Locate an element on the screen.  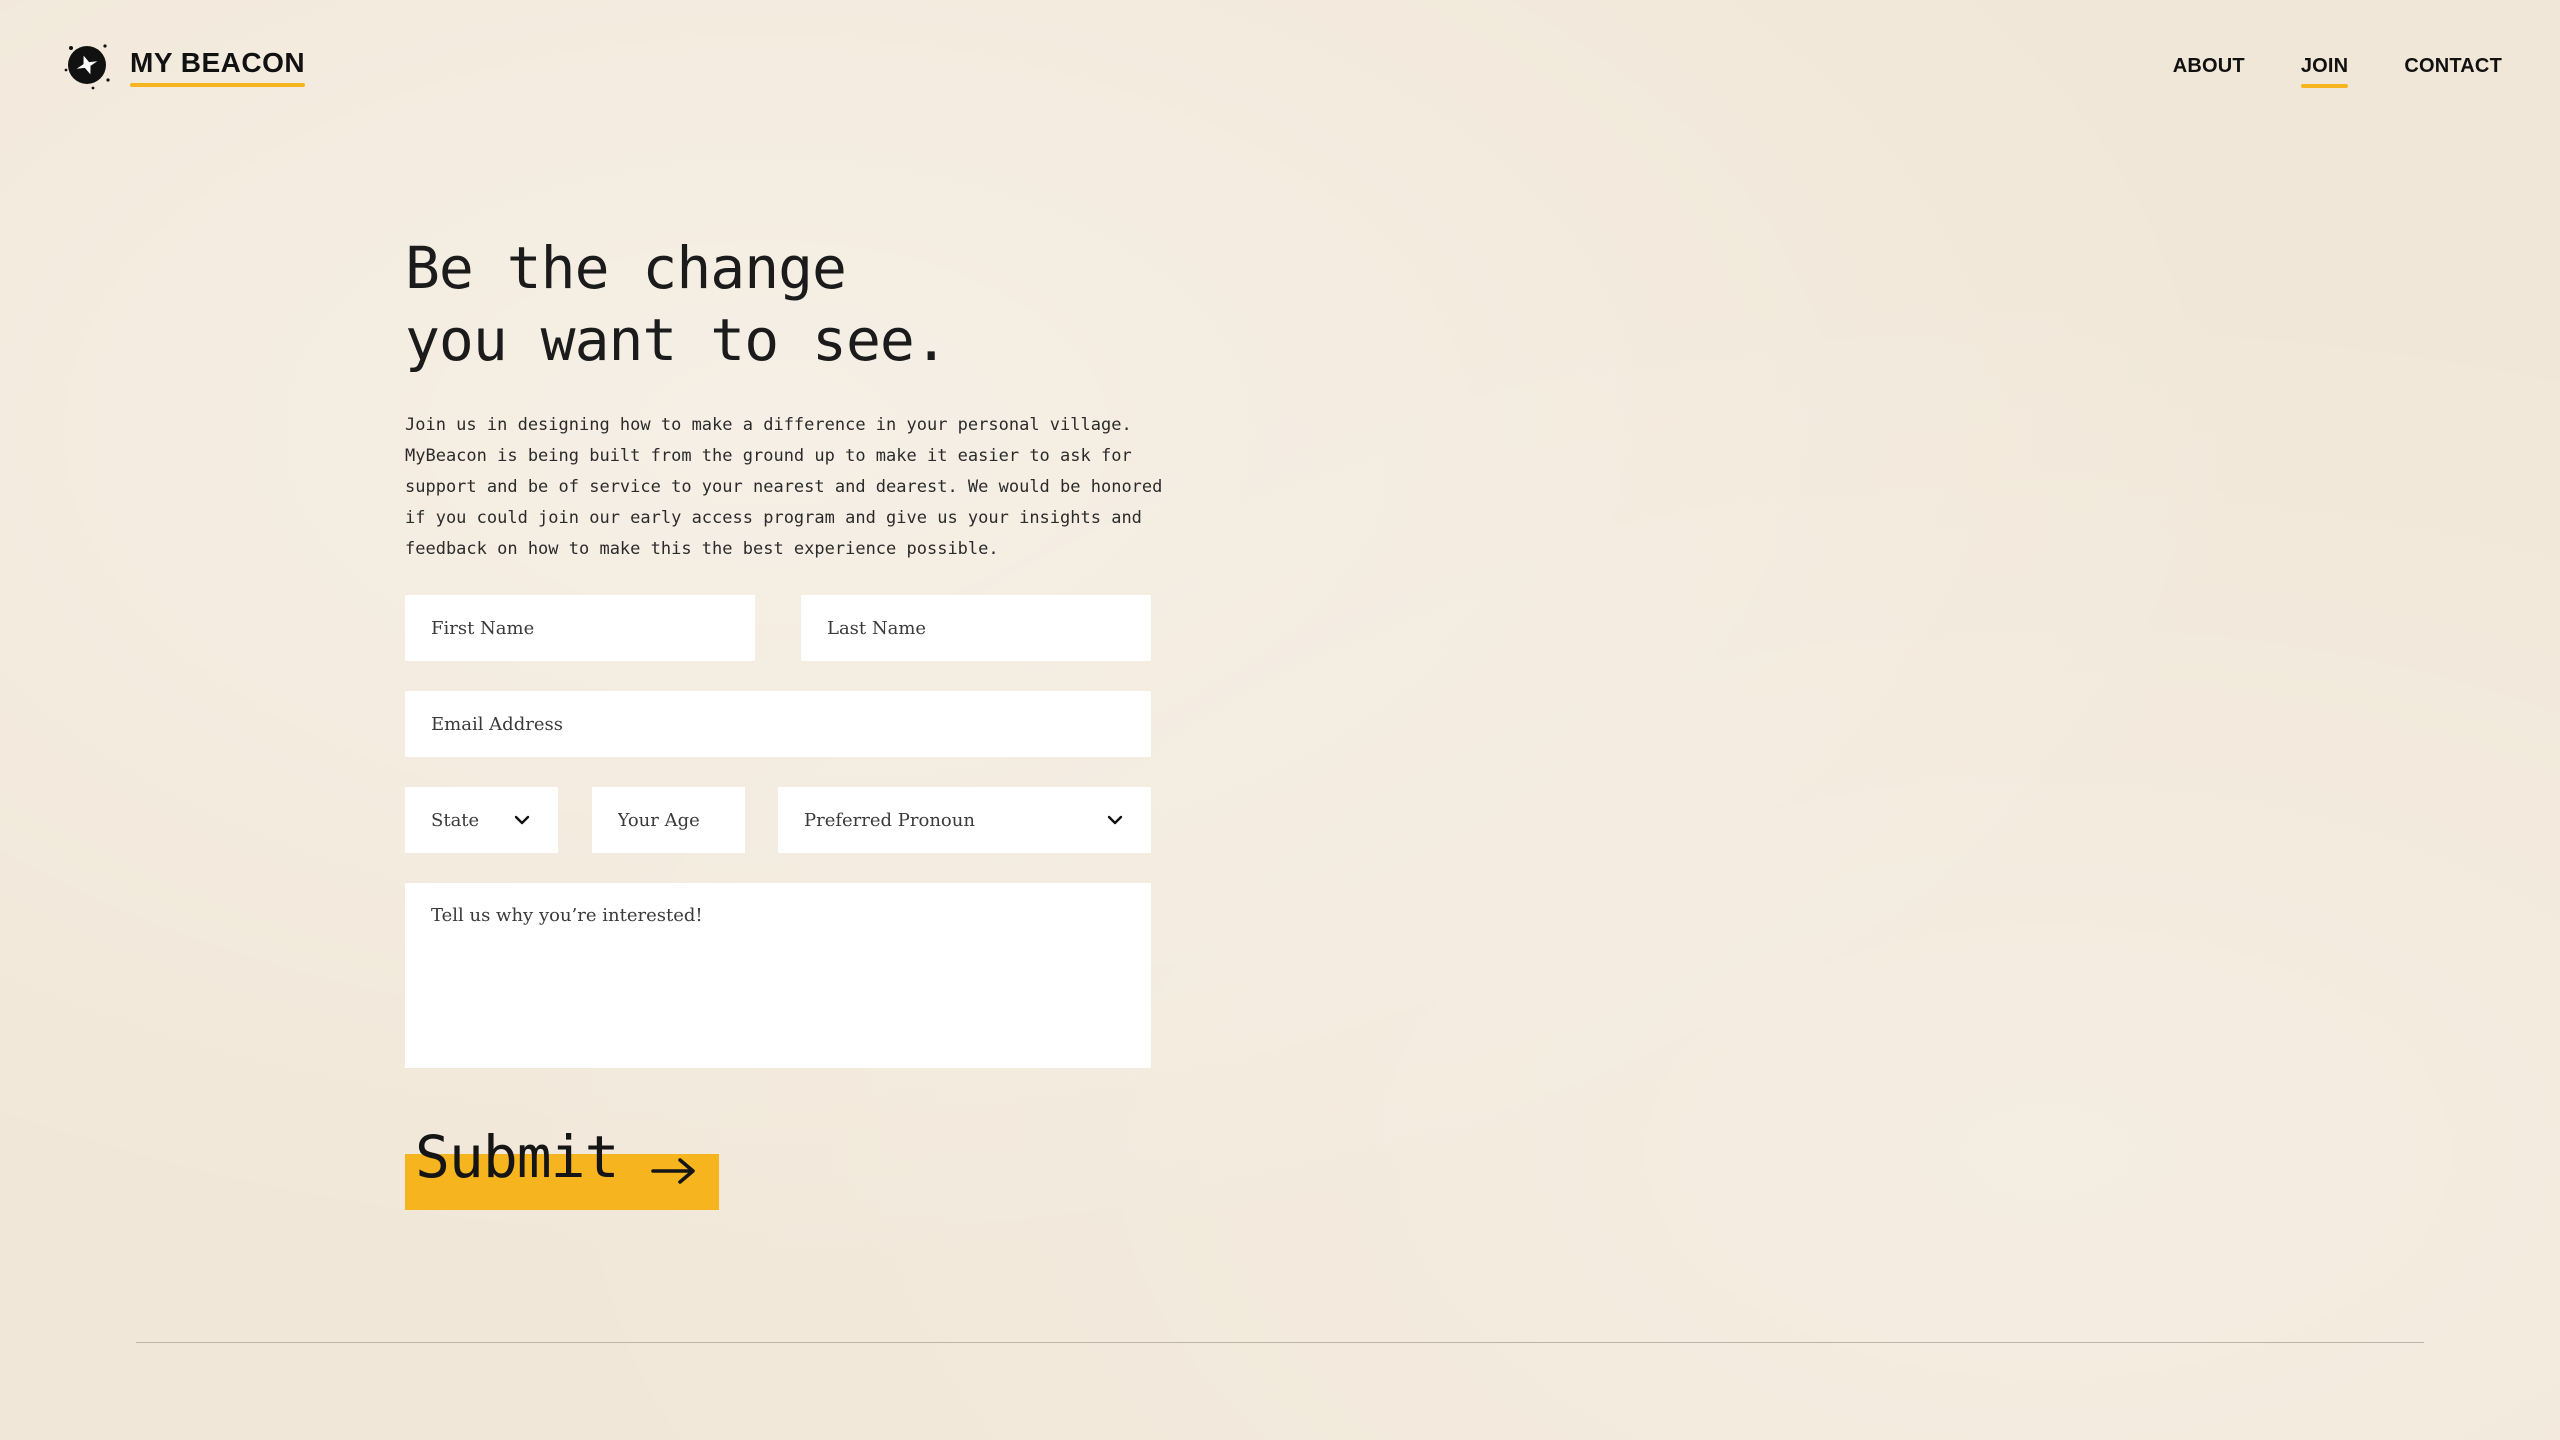
email-row is located at coordinates (778, 724).